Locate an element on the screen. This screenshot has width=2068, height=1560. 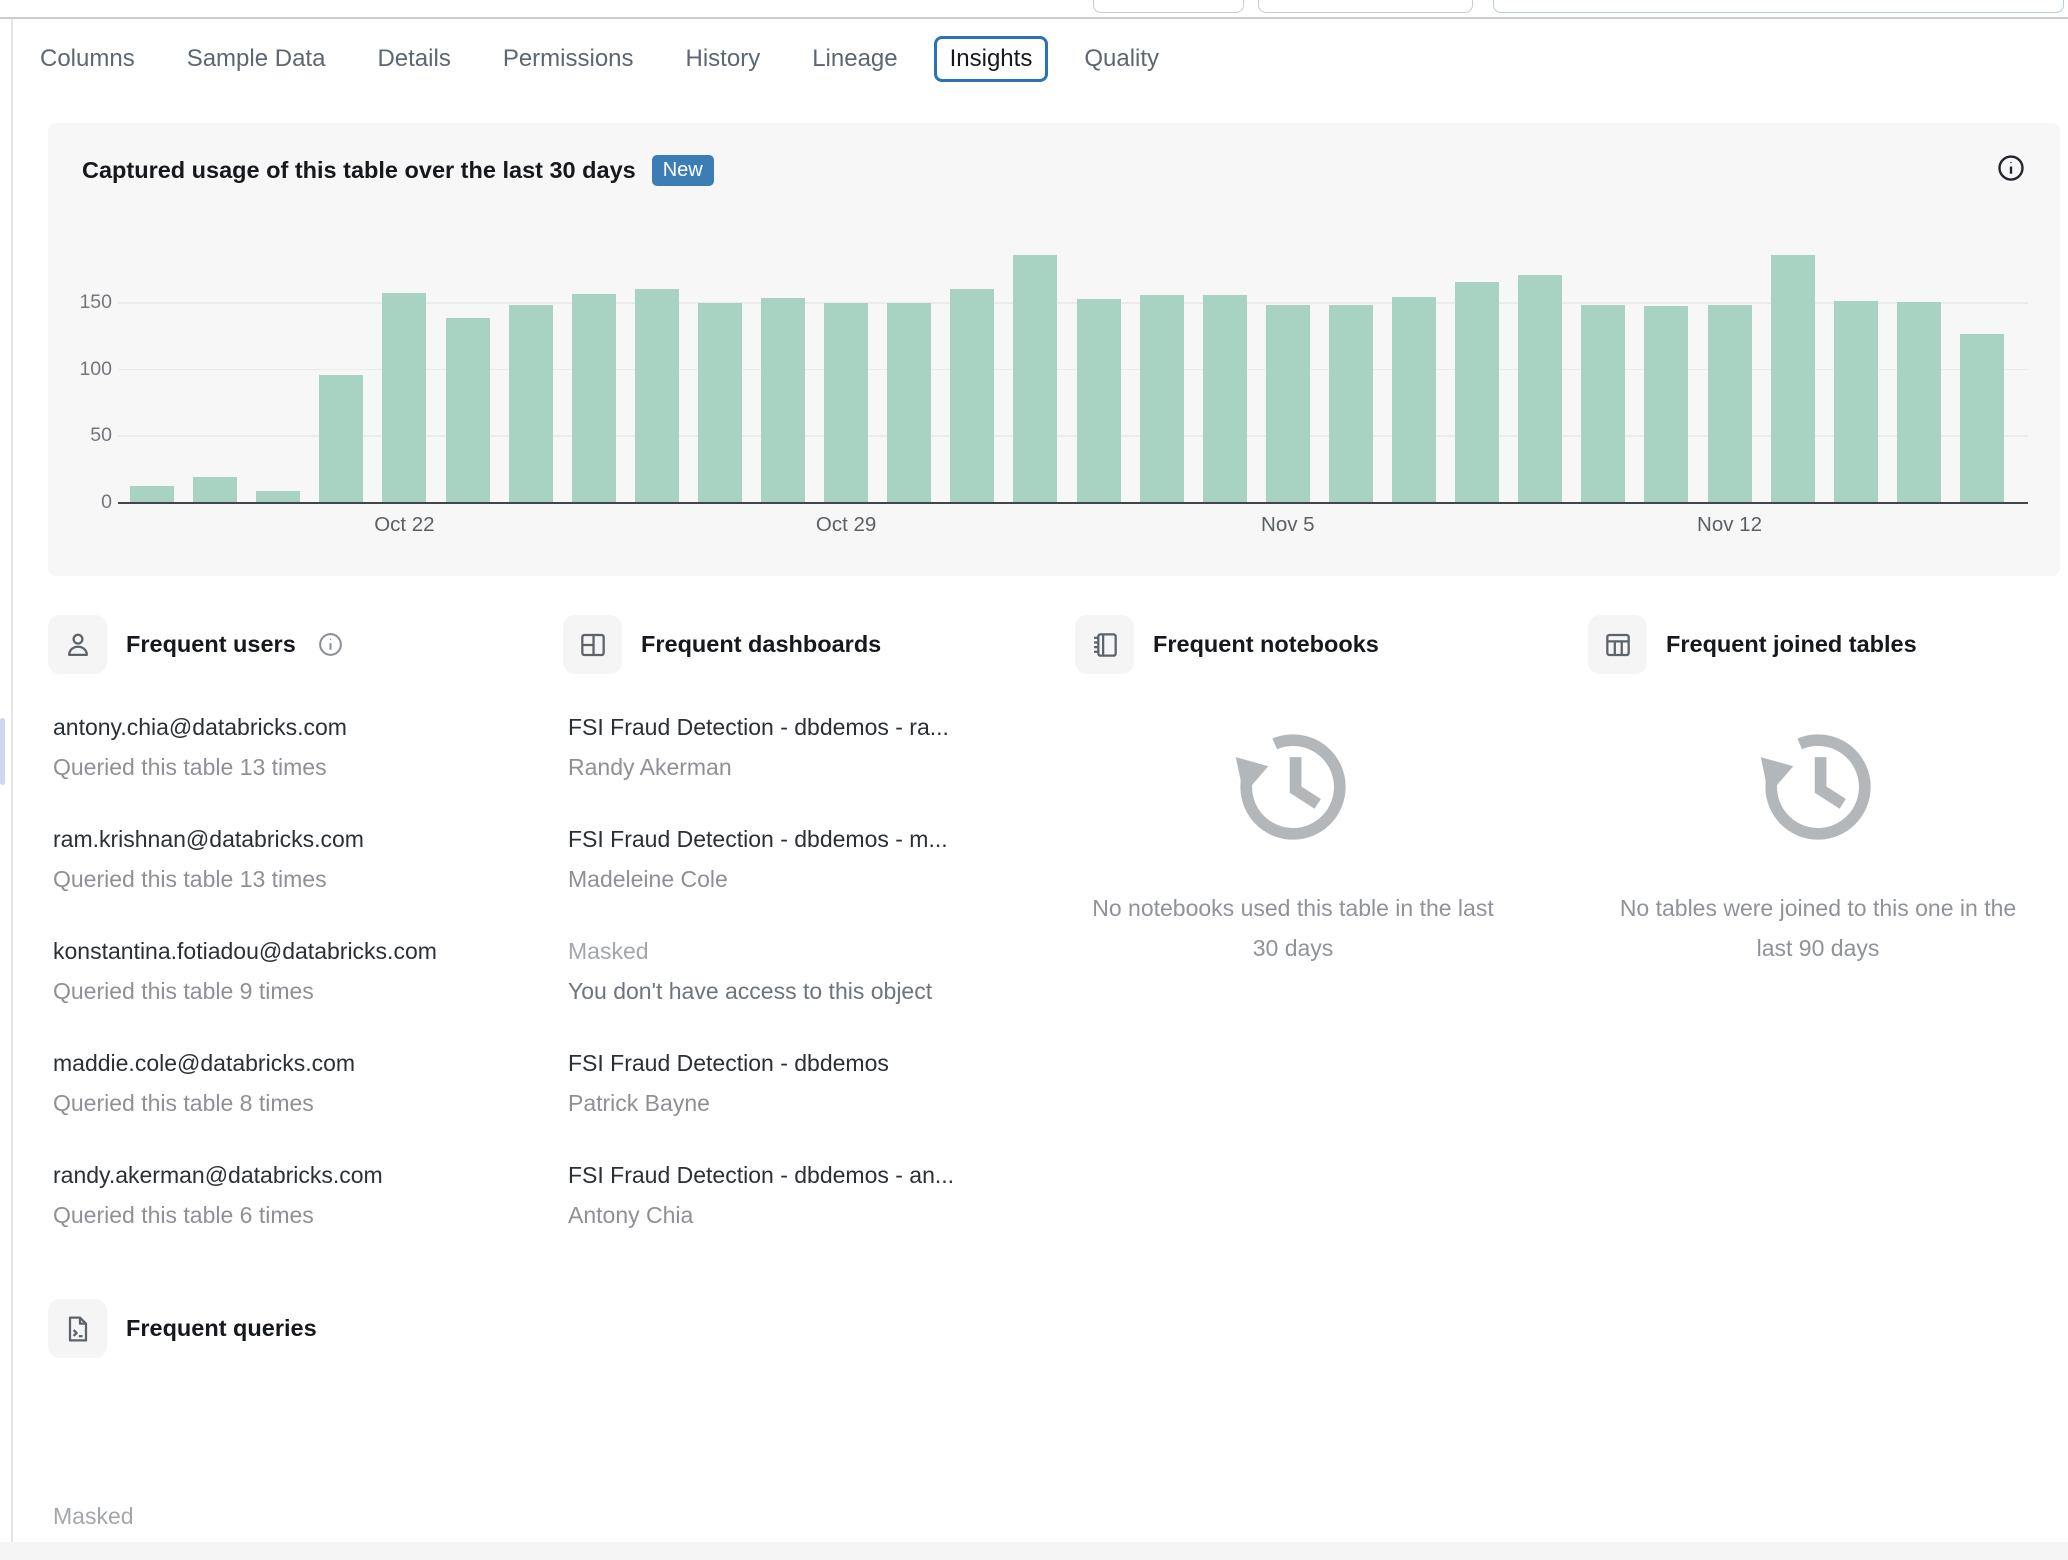
query-file-icon is located at coordinates (77, 1328).